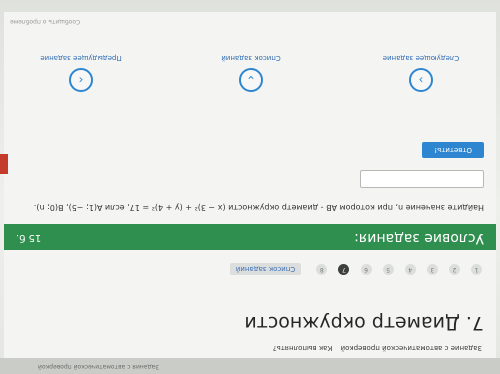  I want to click on page-5: 5, so click(388, 269).